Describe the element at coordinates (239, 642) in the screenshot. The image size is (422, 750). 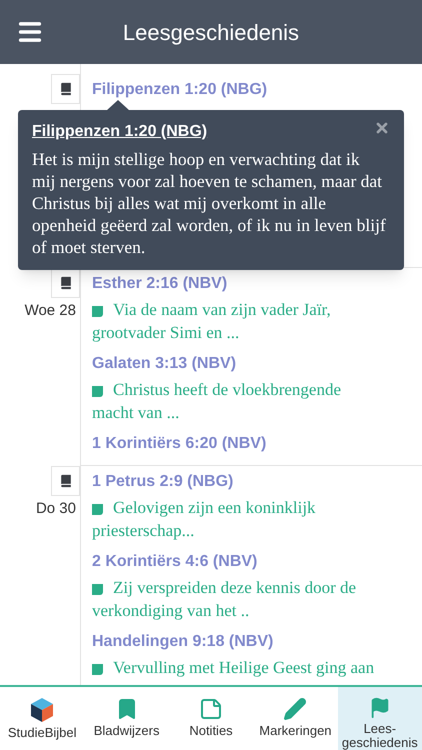
I see `verse-reference: Handelingen 9:18 (NBV)` at that location.